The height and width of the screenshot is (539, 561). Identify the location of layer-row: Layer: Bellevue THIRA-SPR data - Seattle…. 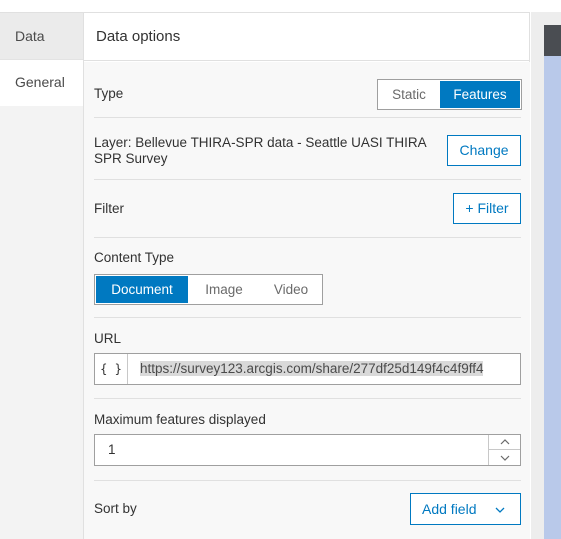
(307, 149).